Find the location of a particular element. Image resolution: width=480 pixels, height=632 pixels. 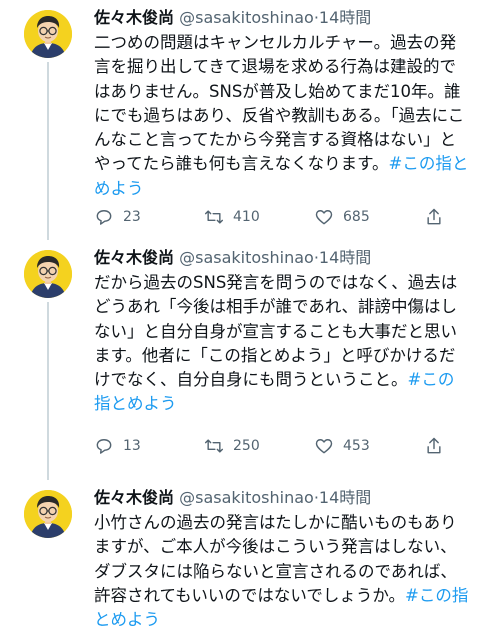

reply-button: 13 is located at coordinates (149, 446).